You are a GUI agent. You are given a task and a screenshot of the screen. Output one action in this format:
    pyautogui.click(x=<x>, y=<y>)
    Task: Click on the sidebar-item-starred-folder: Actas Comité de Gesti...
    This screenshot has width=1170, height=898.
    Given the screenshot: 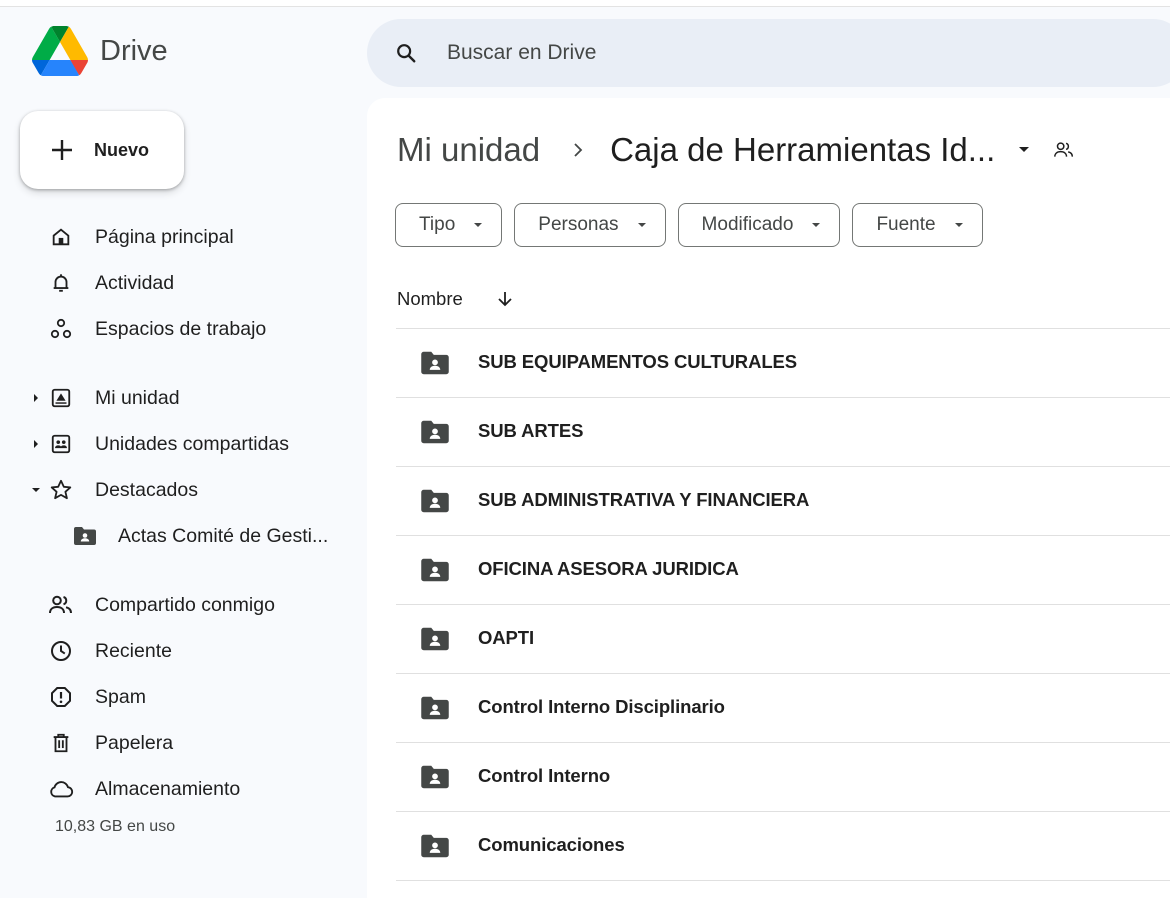 What is the action you would take?
    pyautogui.click(x=180, y=536)
    